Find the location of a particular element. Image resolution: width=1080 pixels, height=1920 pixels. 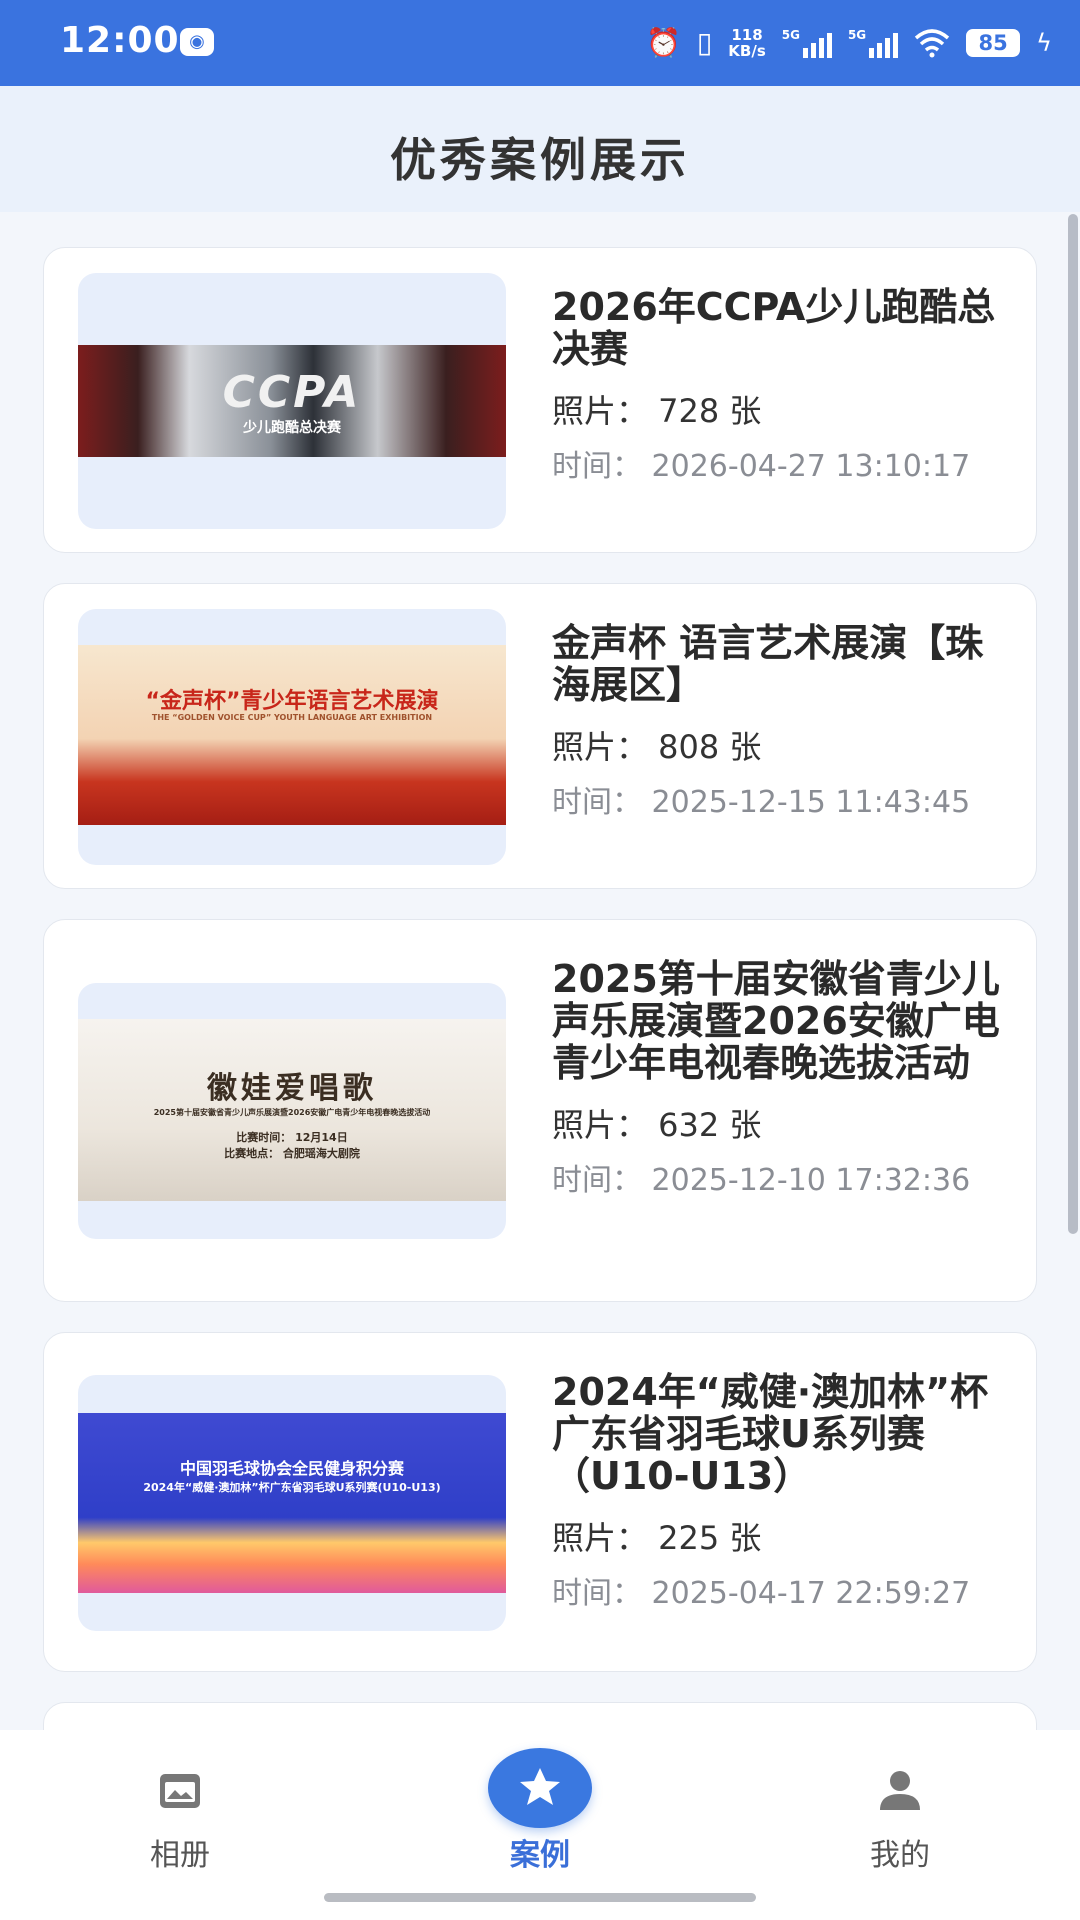

star-icon is located at coordinates (540, 1788).